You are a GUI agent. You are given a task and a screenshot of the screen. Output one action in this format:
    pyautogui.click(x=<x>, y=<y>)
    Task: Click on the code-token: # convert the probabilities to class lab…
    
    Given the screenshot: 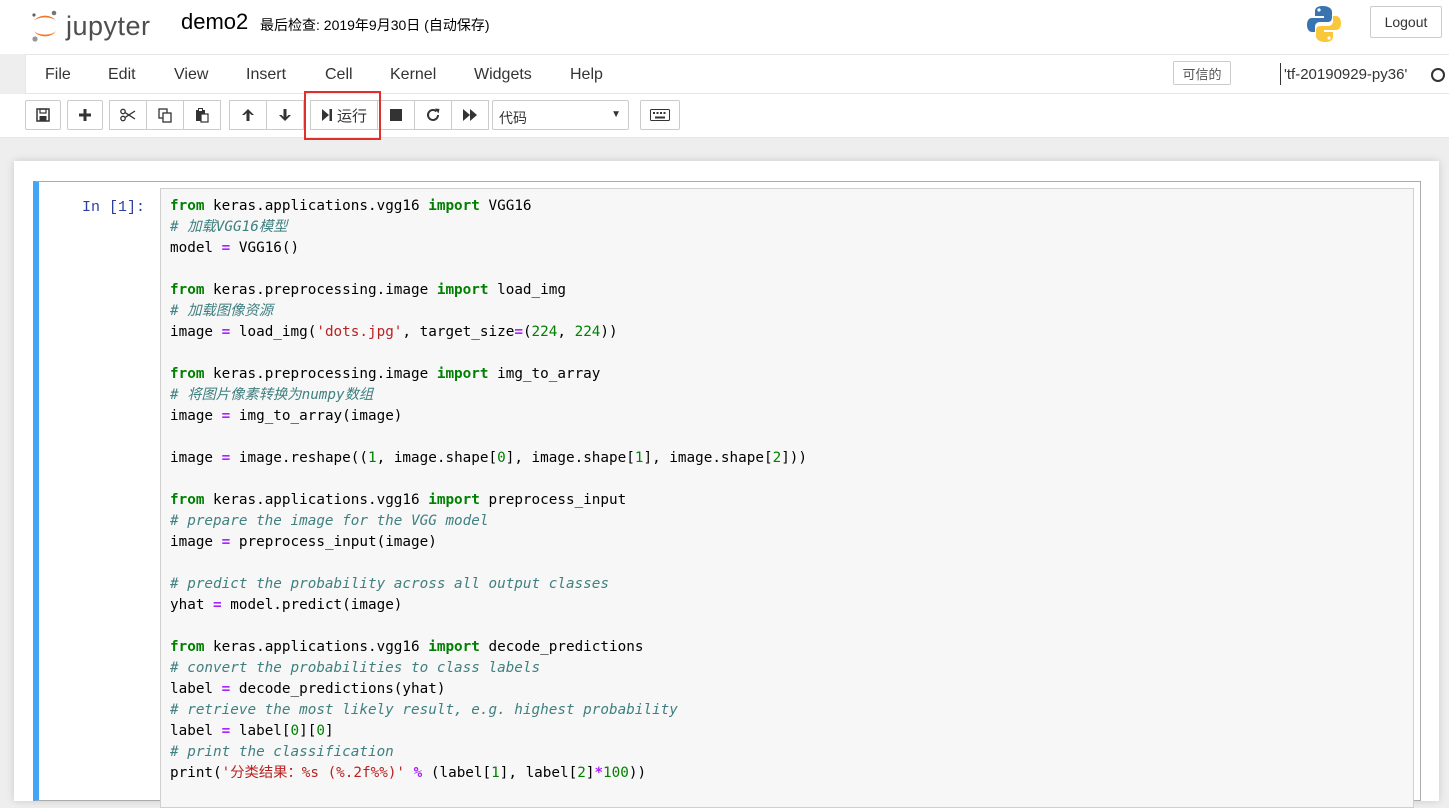 What is the action you would take?
    pyautogui.click(x=355, y=668)
    